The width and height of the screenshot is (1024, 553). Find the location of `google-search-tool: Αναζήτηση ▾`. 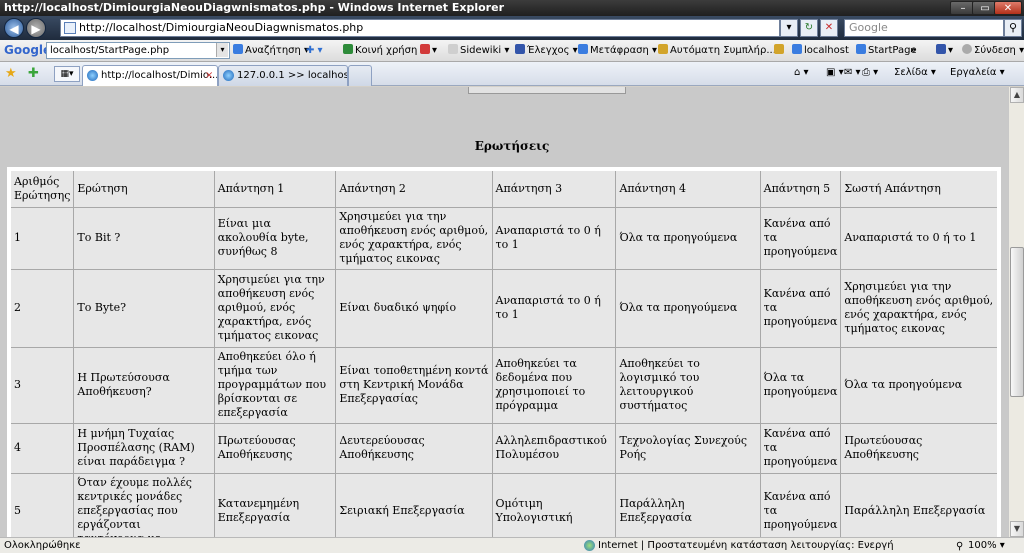

google-search-tool: Αναζήτηση ▾ is located at coordinates (271, 51).